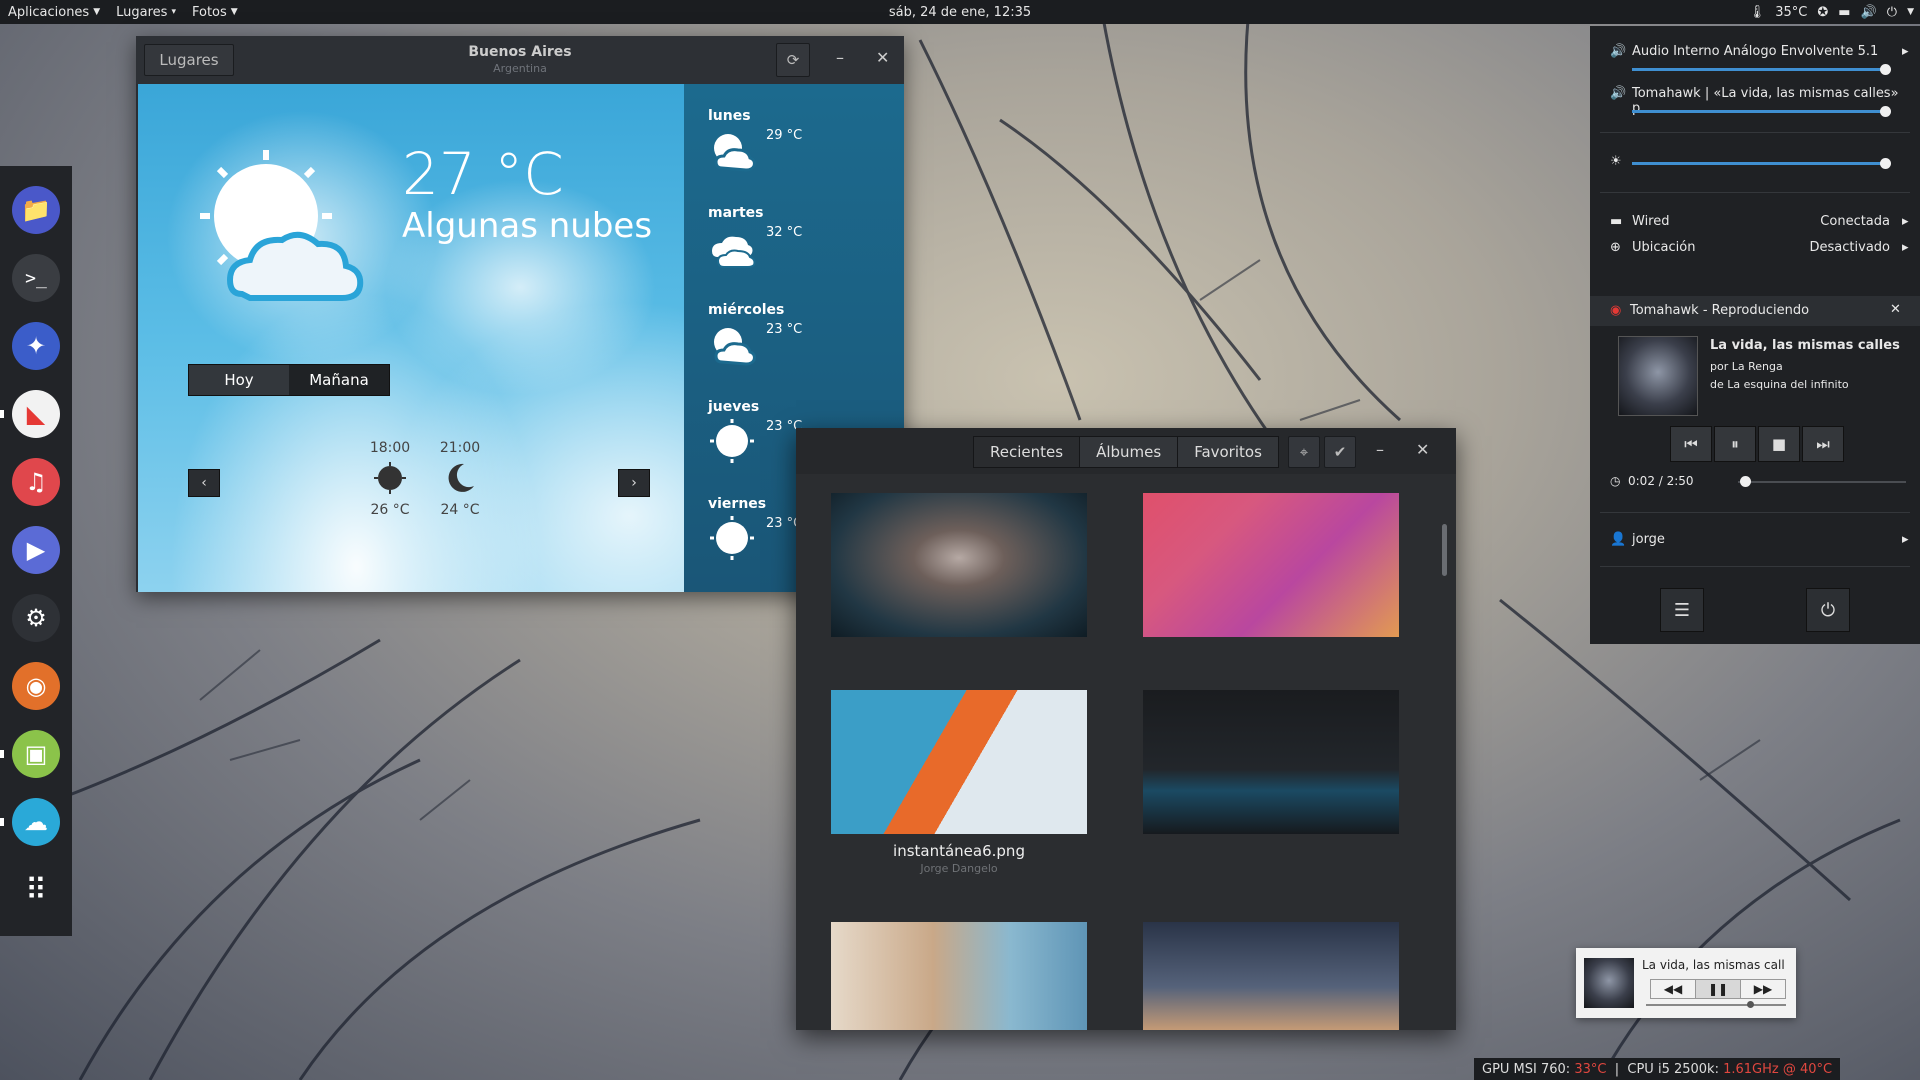  What do you see at coordinates (1673, 989) in the screenshot?
I see `mini-rewind-button: ◀◀` at bounding box center [1673, 989].